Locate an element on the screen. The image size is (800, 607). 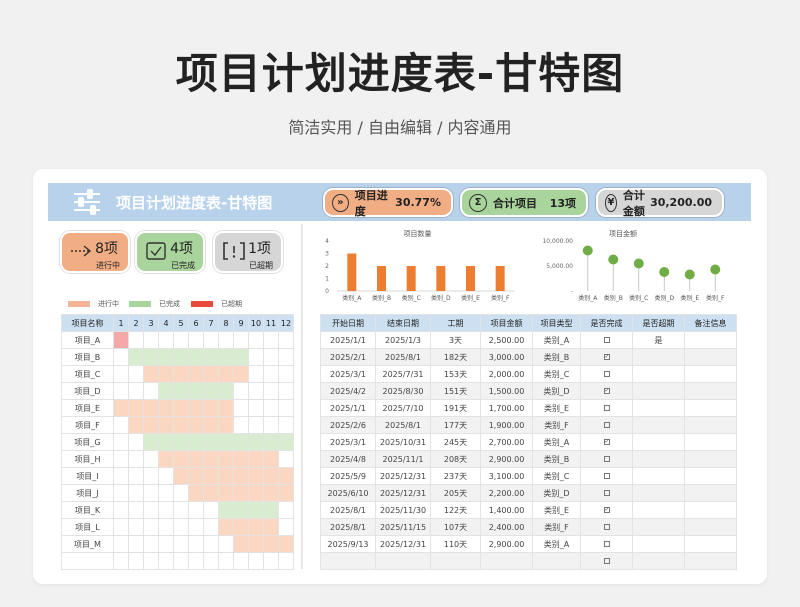
badge-overdue-label: 已超期 is located at coordinates (261, 265).